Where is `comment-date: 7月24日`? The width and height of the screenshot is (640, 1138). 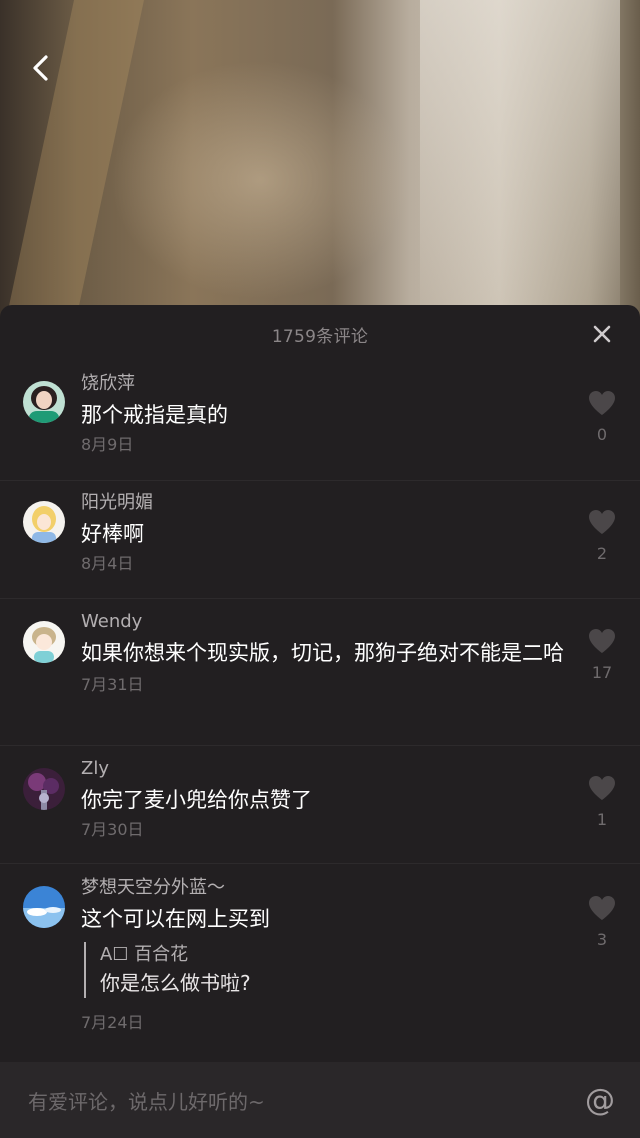
comment-date: 7月24日 is located at coordinates (112, 1022).